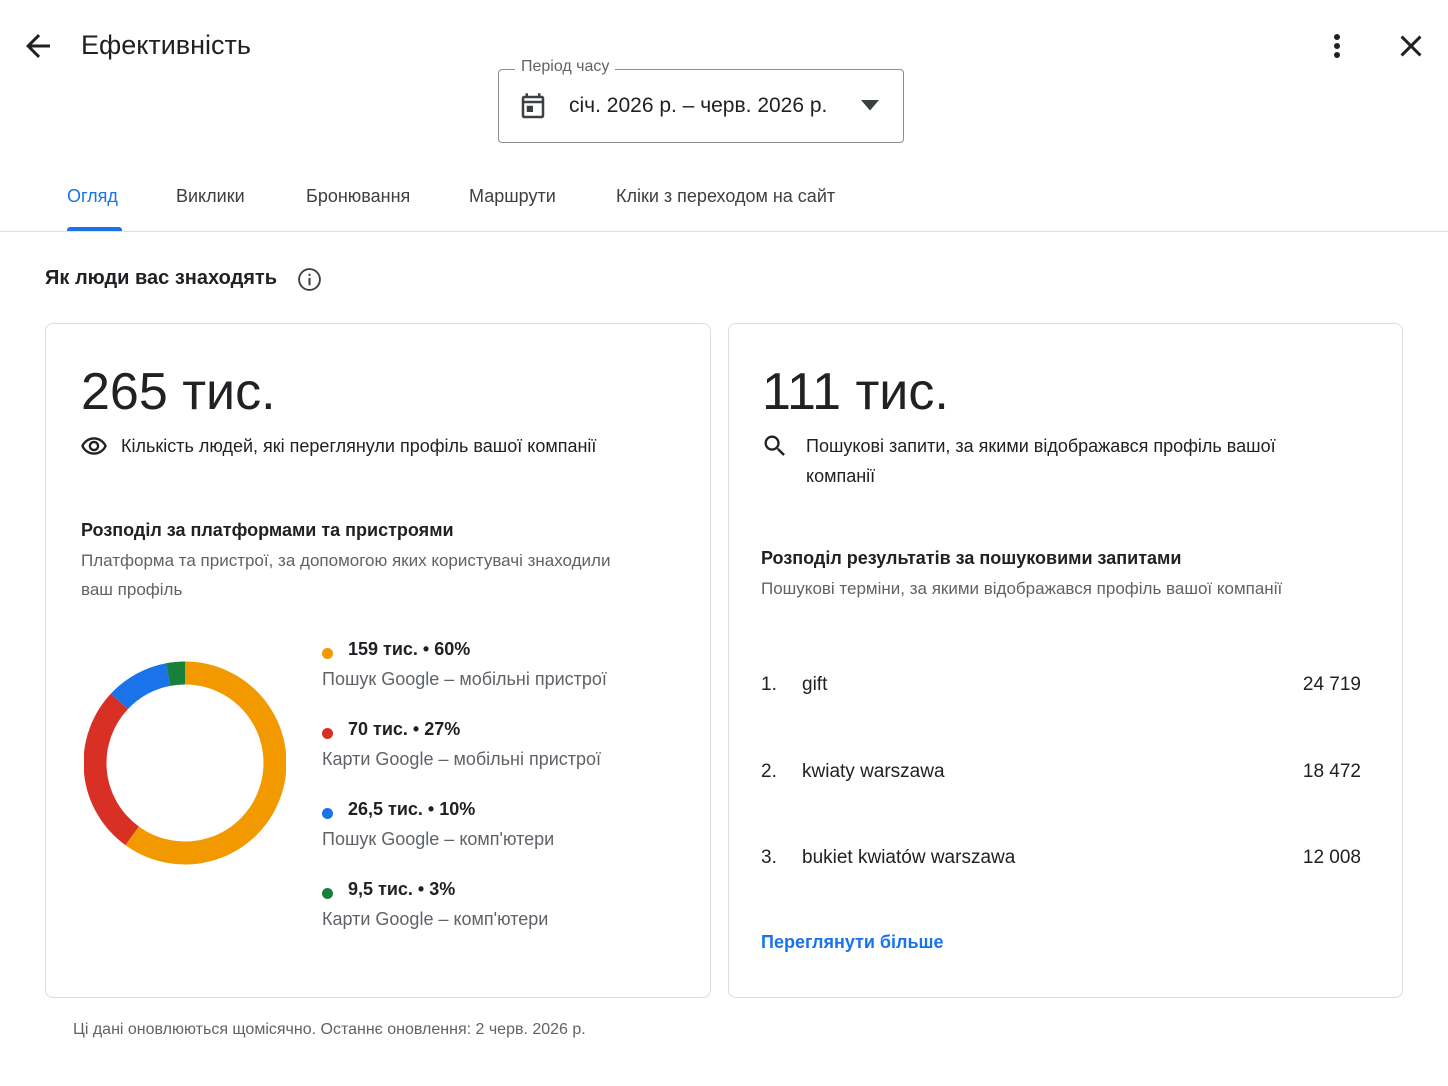 The width and height of the screenshot is (1448, 1086). I want to click on query-count: 18 472, so click(1331, 771).